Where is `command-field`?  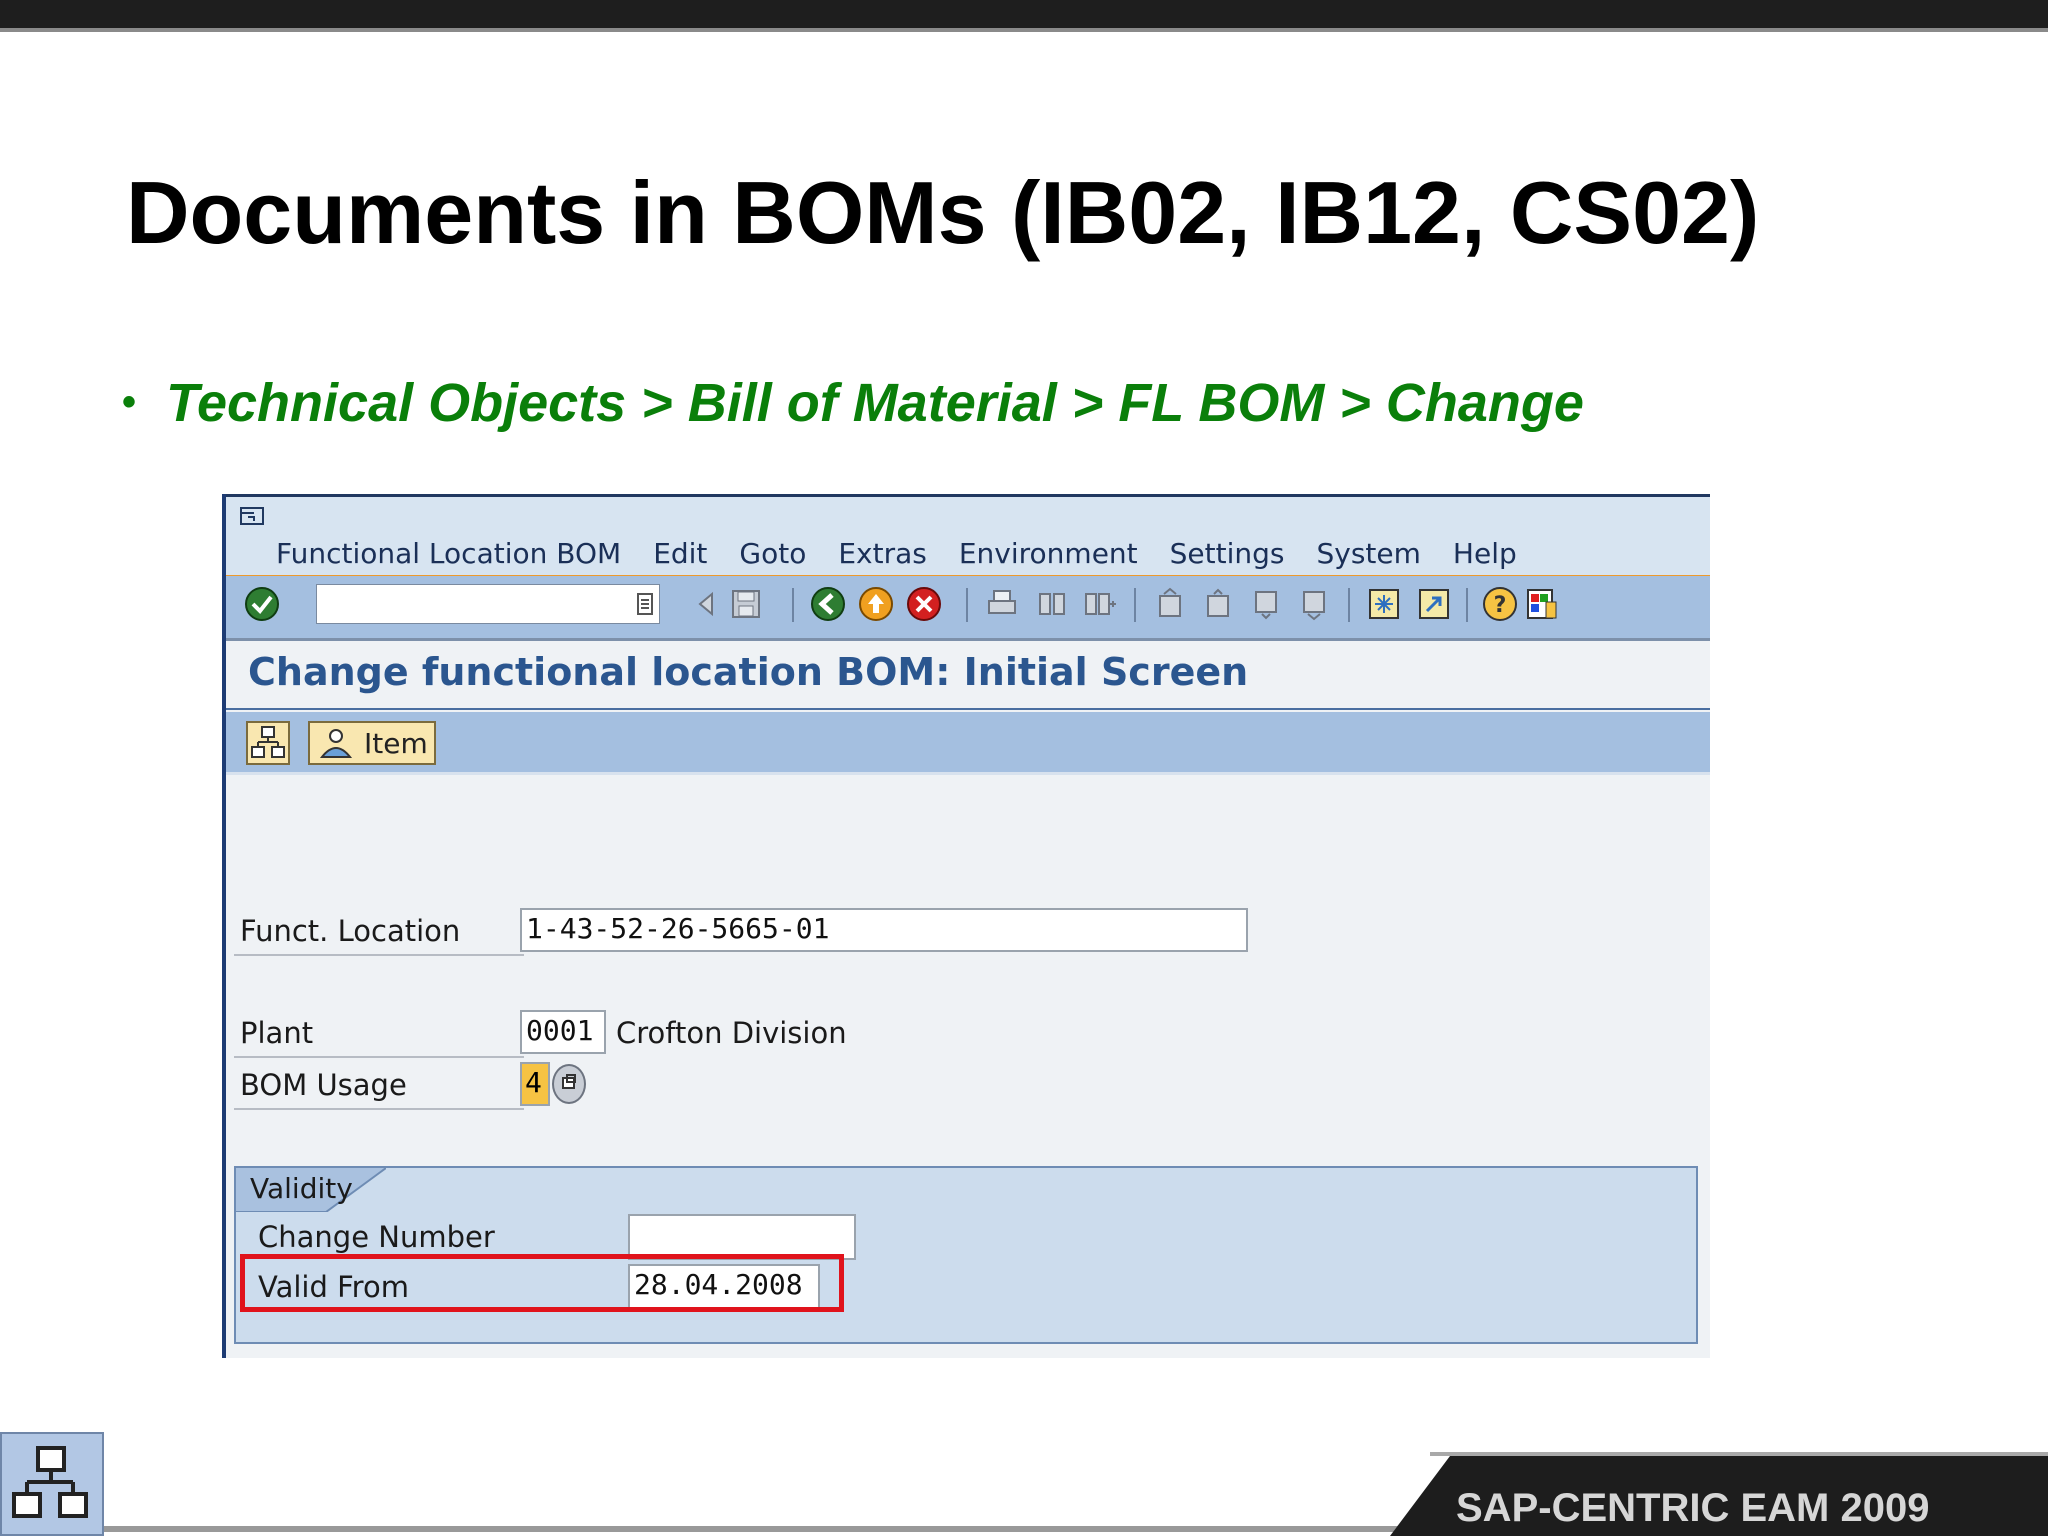 command-field is located at coordinates (488, 604).